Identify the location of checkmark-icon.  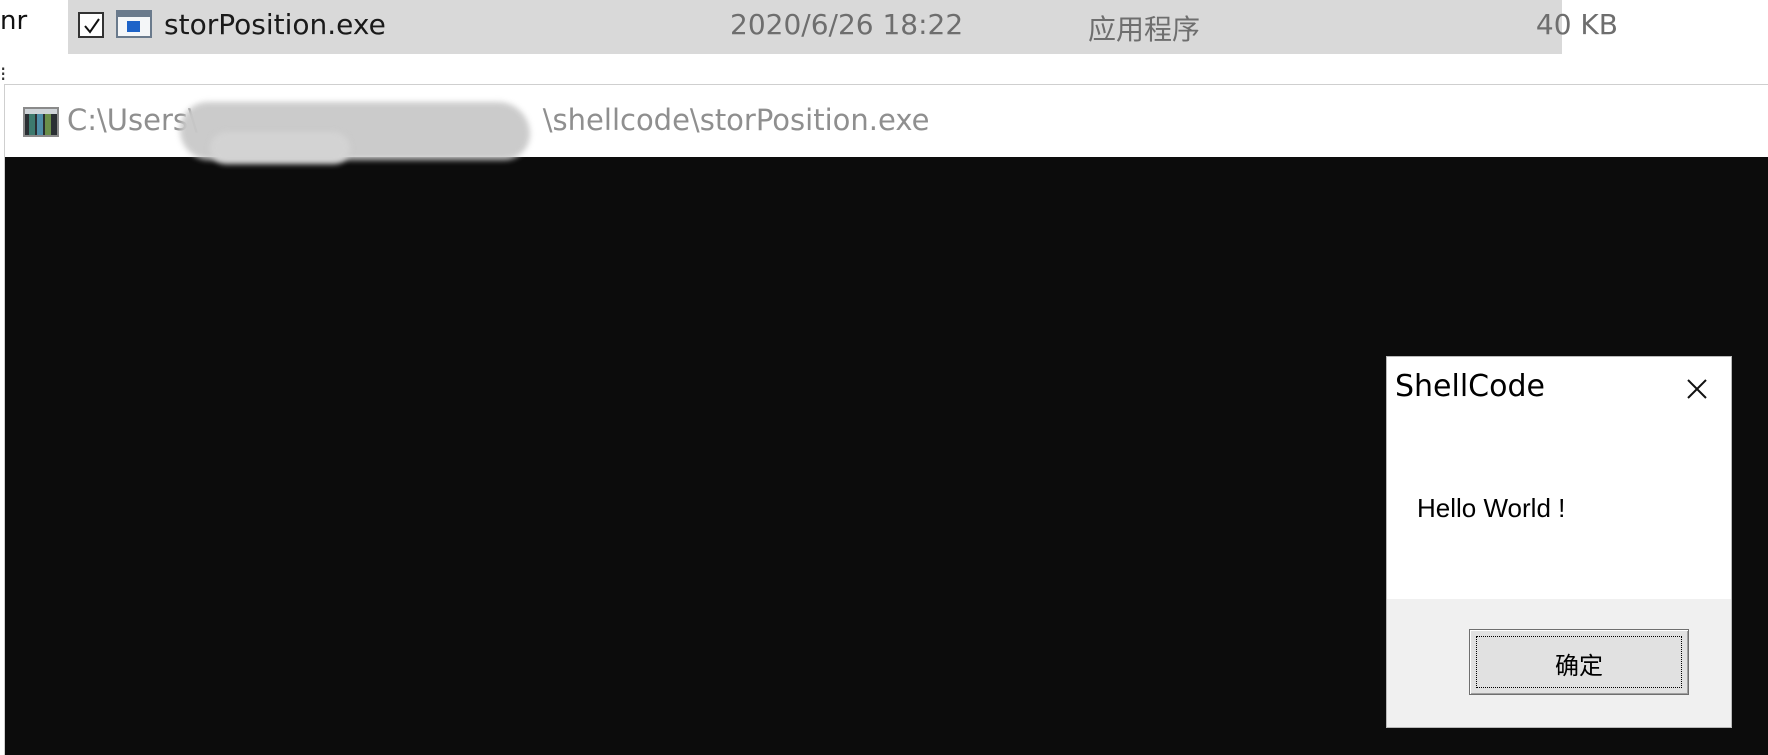
(92, 26).